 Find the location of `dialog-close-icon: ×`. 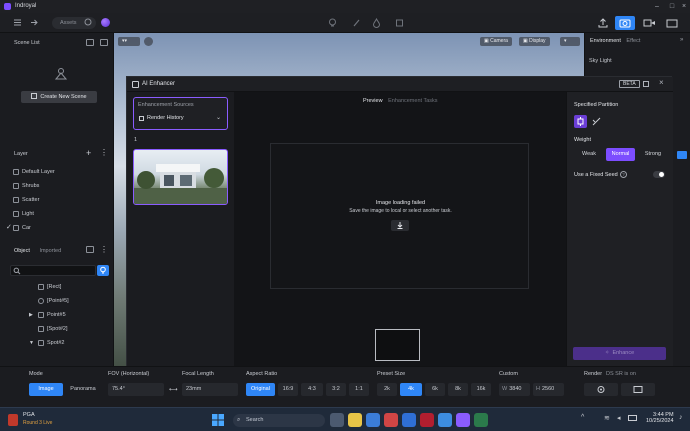

dialog-close-icon: × is located at coordinates (661, 82).